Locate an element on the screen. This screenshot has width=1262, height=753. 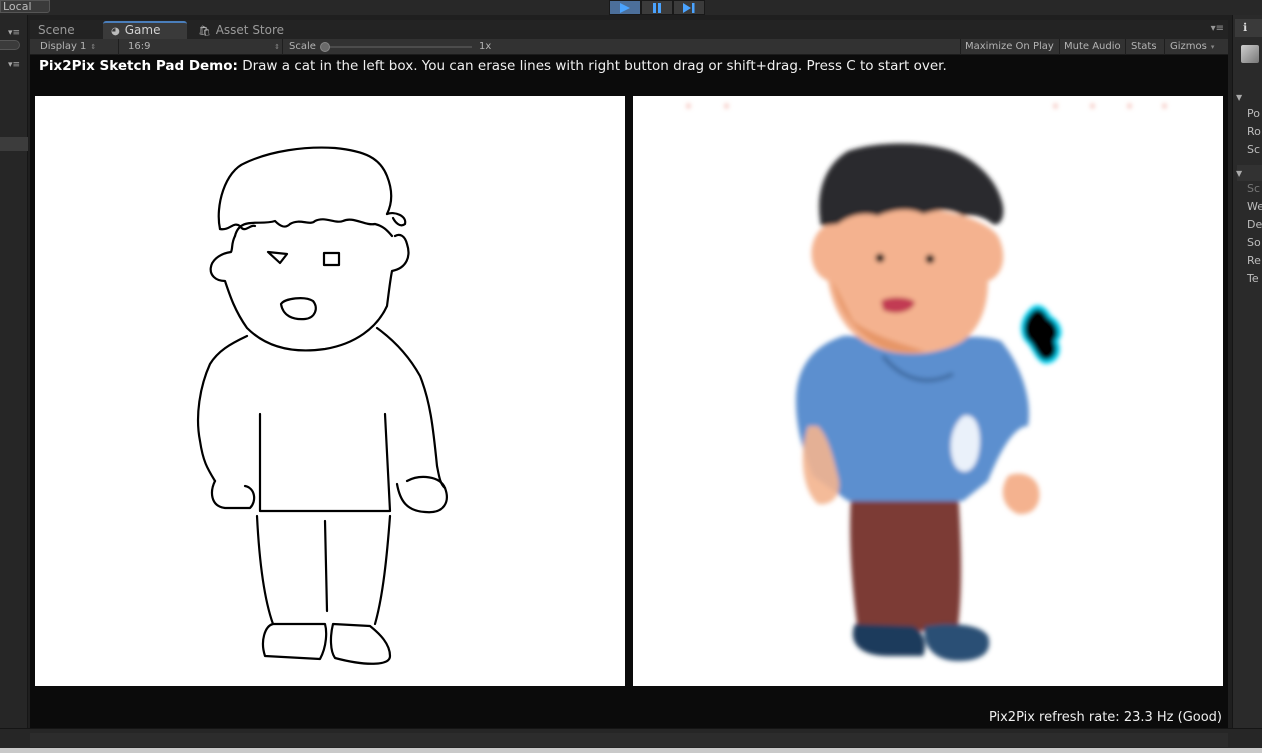
step-icon is located at coordinates (689, 7).